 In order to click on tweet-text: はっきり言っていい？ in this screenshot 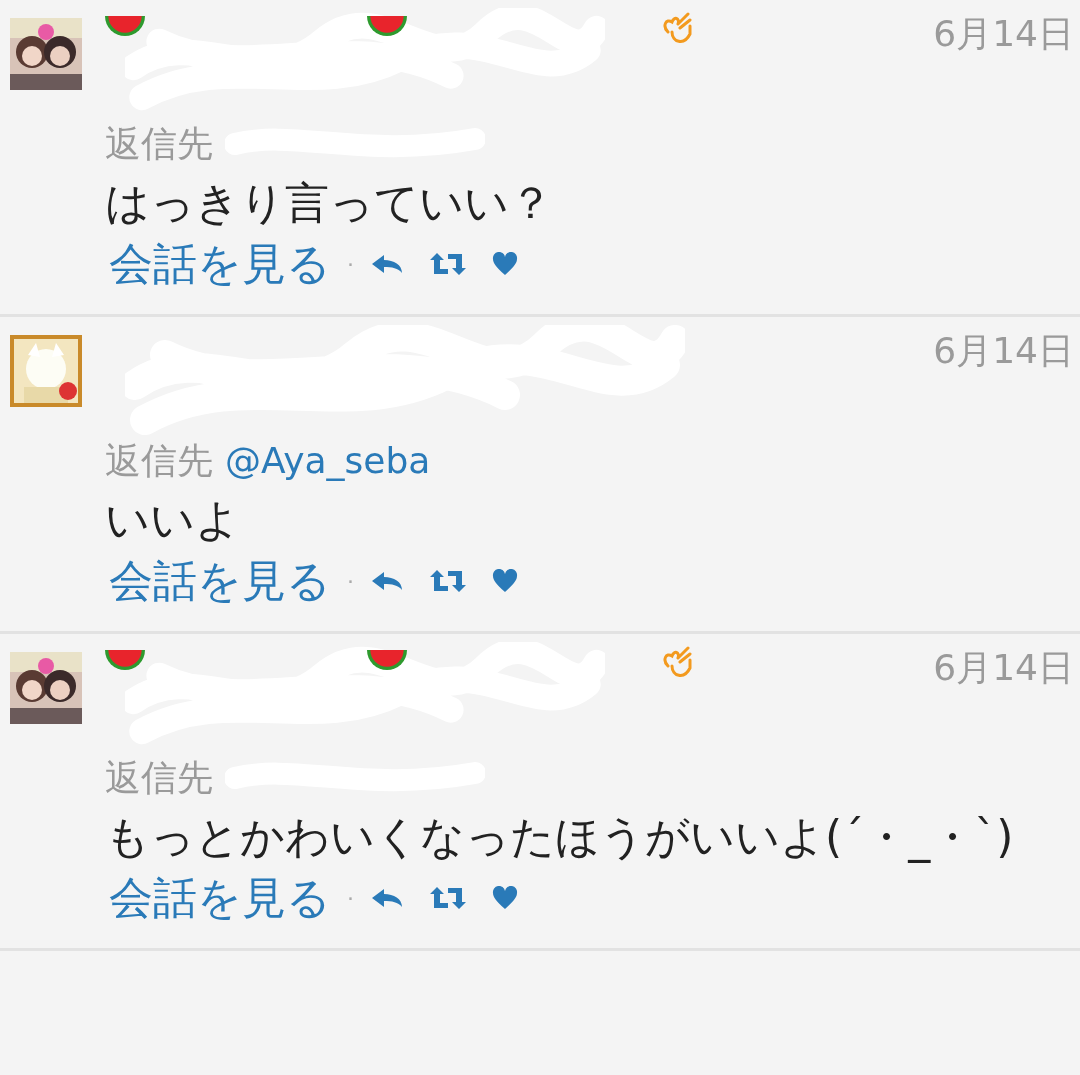, I will do `click(329, 203)`.